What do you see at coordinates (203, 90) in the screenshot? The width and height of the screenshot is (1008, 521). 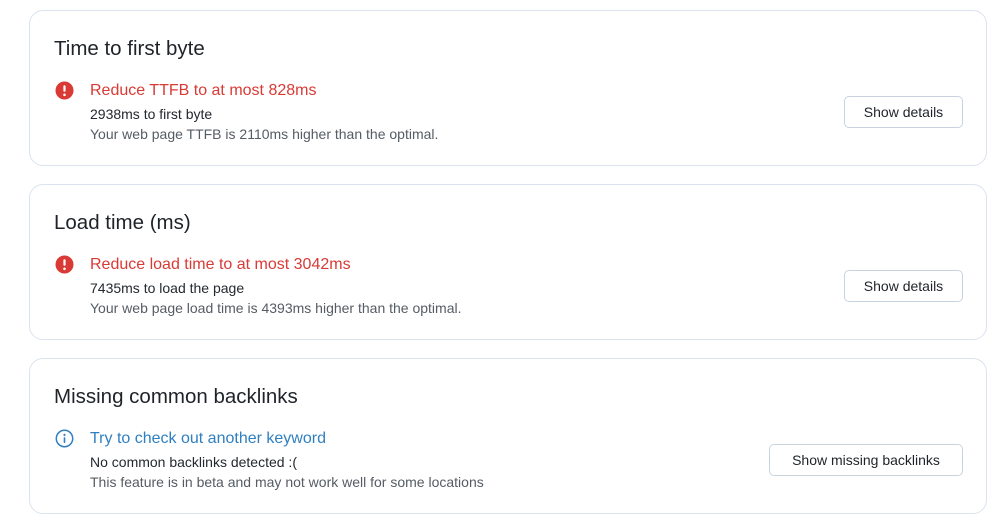 I see `recommendation-headline: Reduce TTFB to at most 828ms` at bounding box center [203, 90].